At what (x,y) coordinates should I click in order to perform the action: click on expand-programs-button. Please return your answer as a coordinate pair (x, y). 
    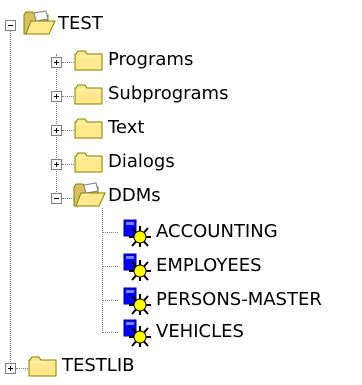
    Looking at the image, I should click on (56, 62).